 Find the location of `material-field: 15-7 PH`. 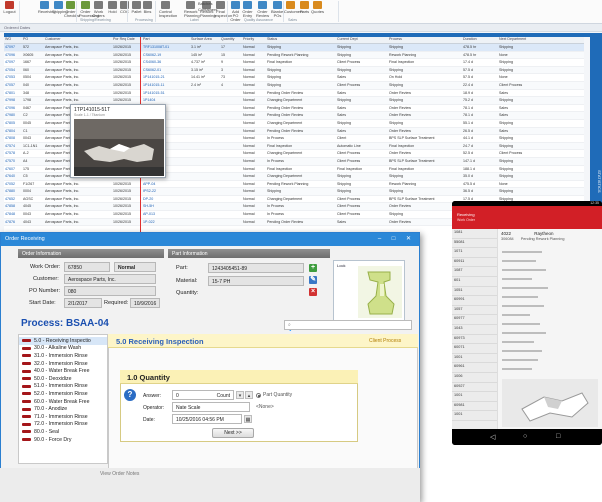

material-field: 15-7 PH is located at coordinates (256, 281).